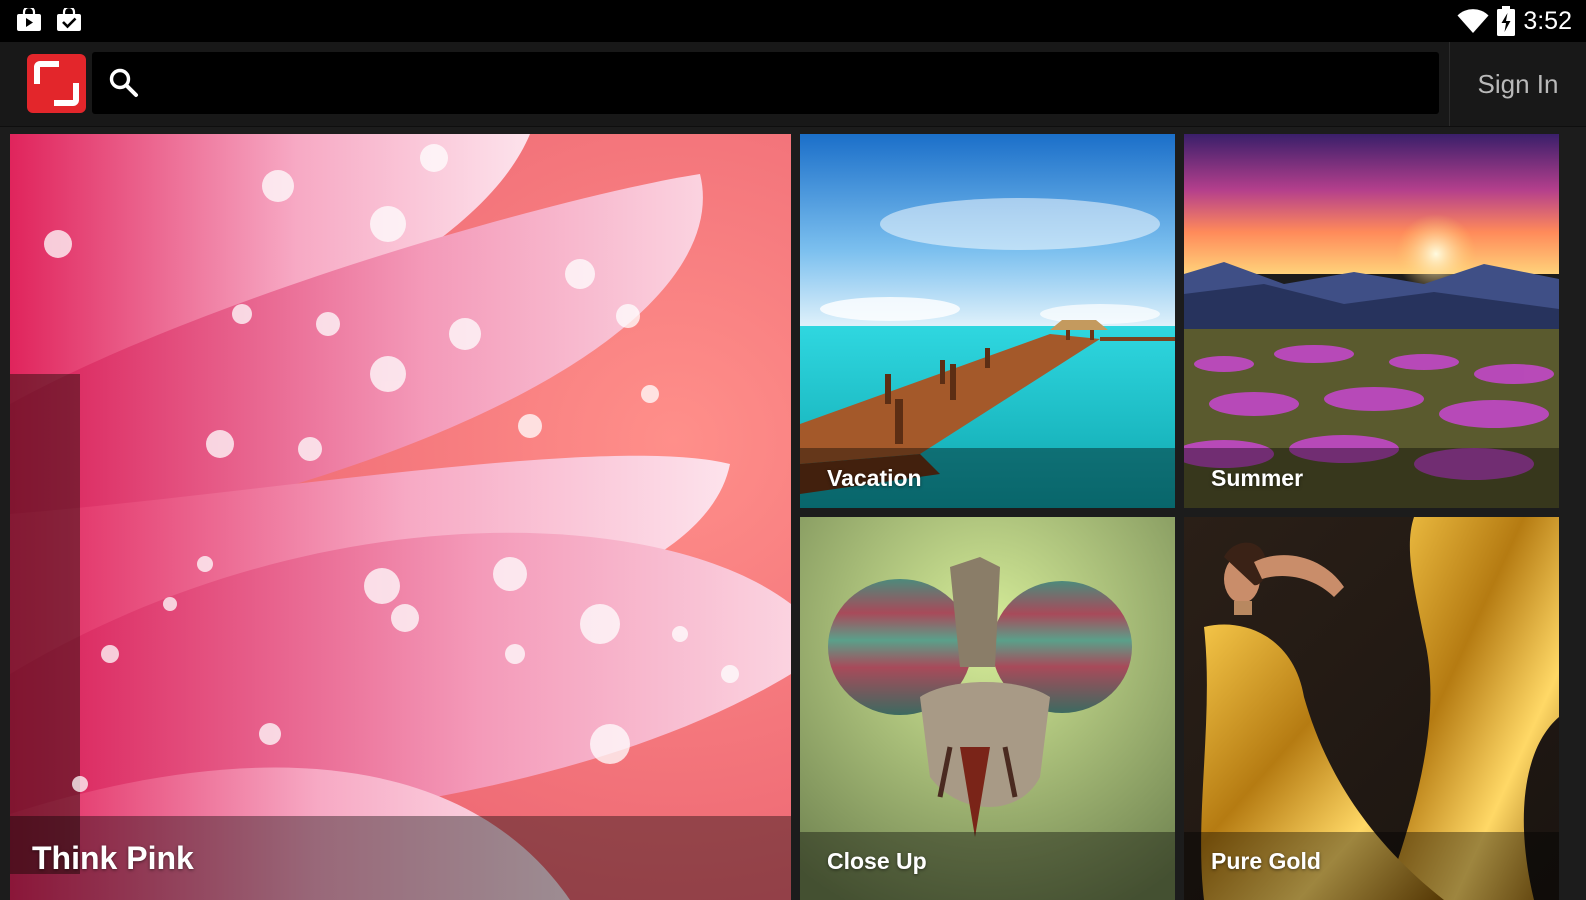 The width and height of the screenshot is (1586, 900). Describe the element at coordinates (1547, 21) in the screenshot. I see `clock: 3:52` at that location.